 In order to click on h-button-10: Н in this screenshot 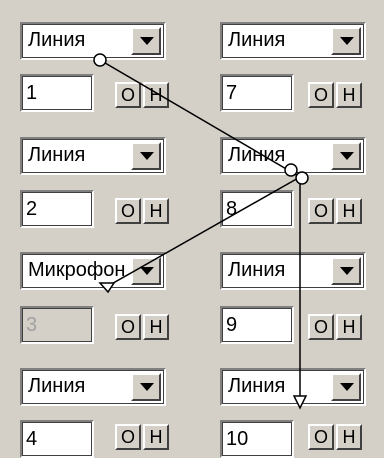, I will do `click(349, 437)`.